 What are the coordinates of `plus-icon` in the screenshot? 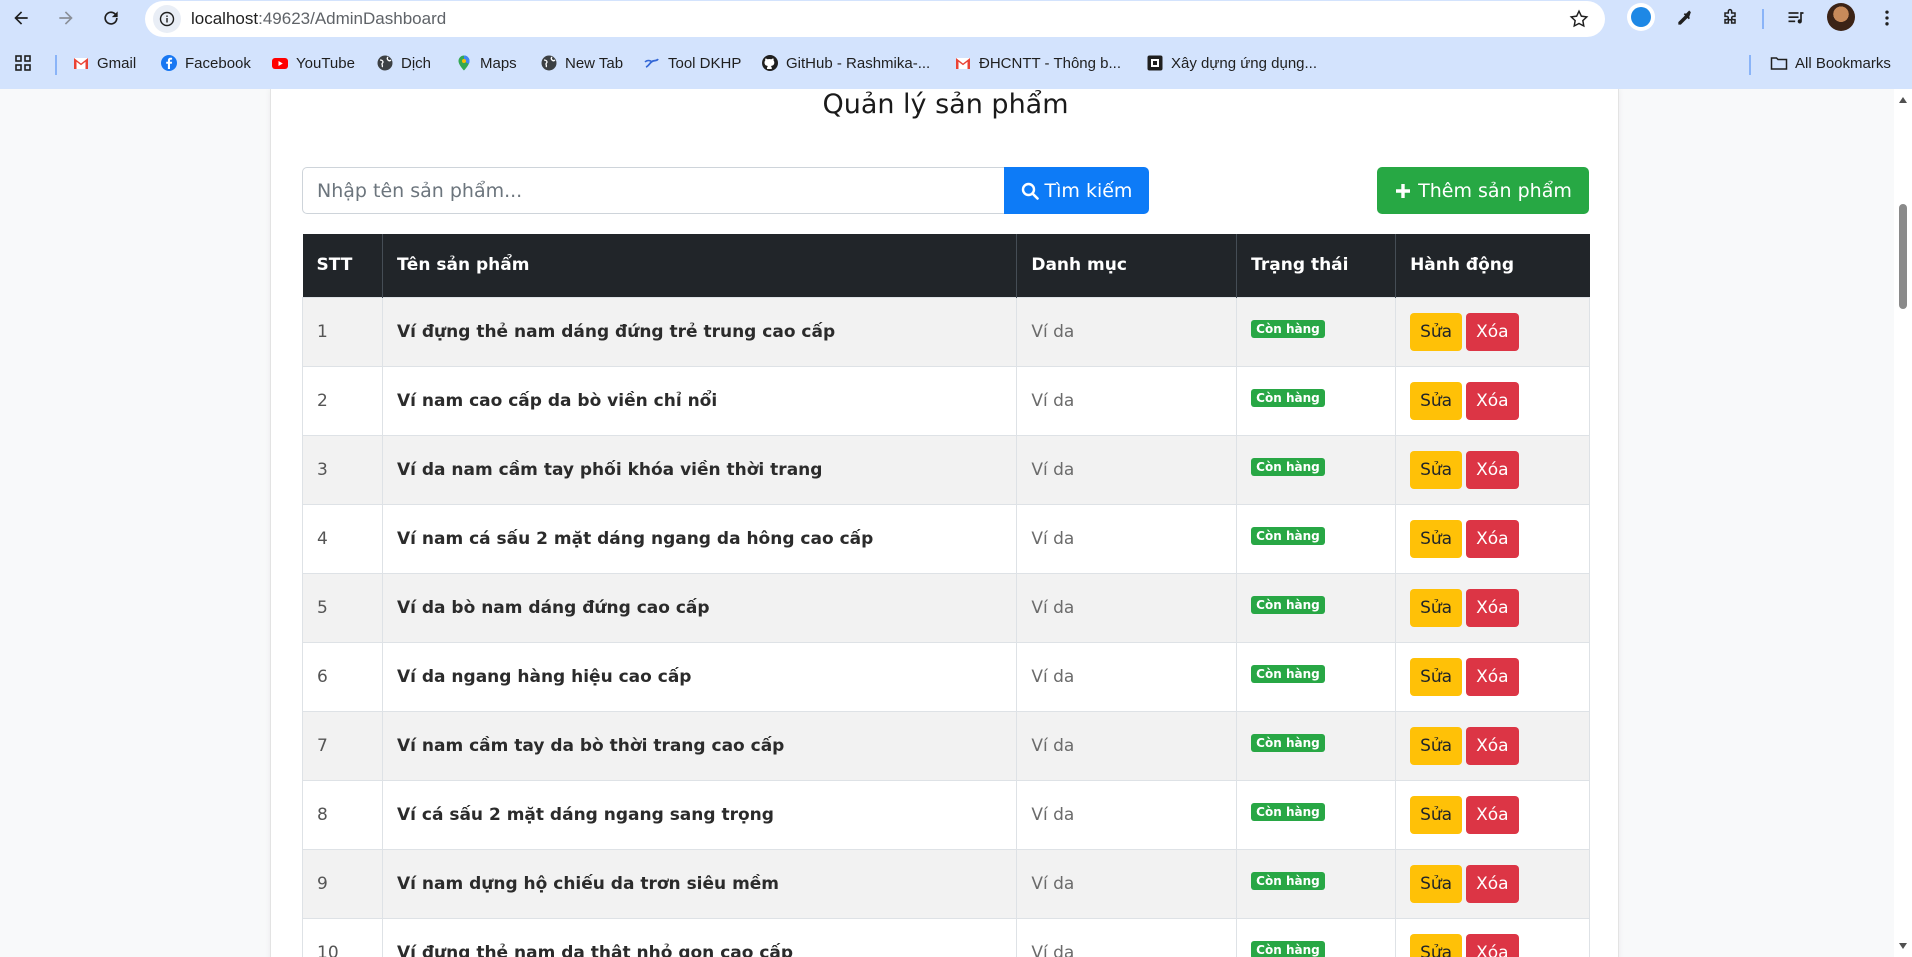 It's located at (1403, 190).